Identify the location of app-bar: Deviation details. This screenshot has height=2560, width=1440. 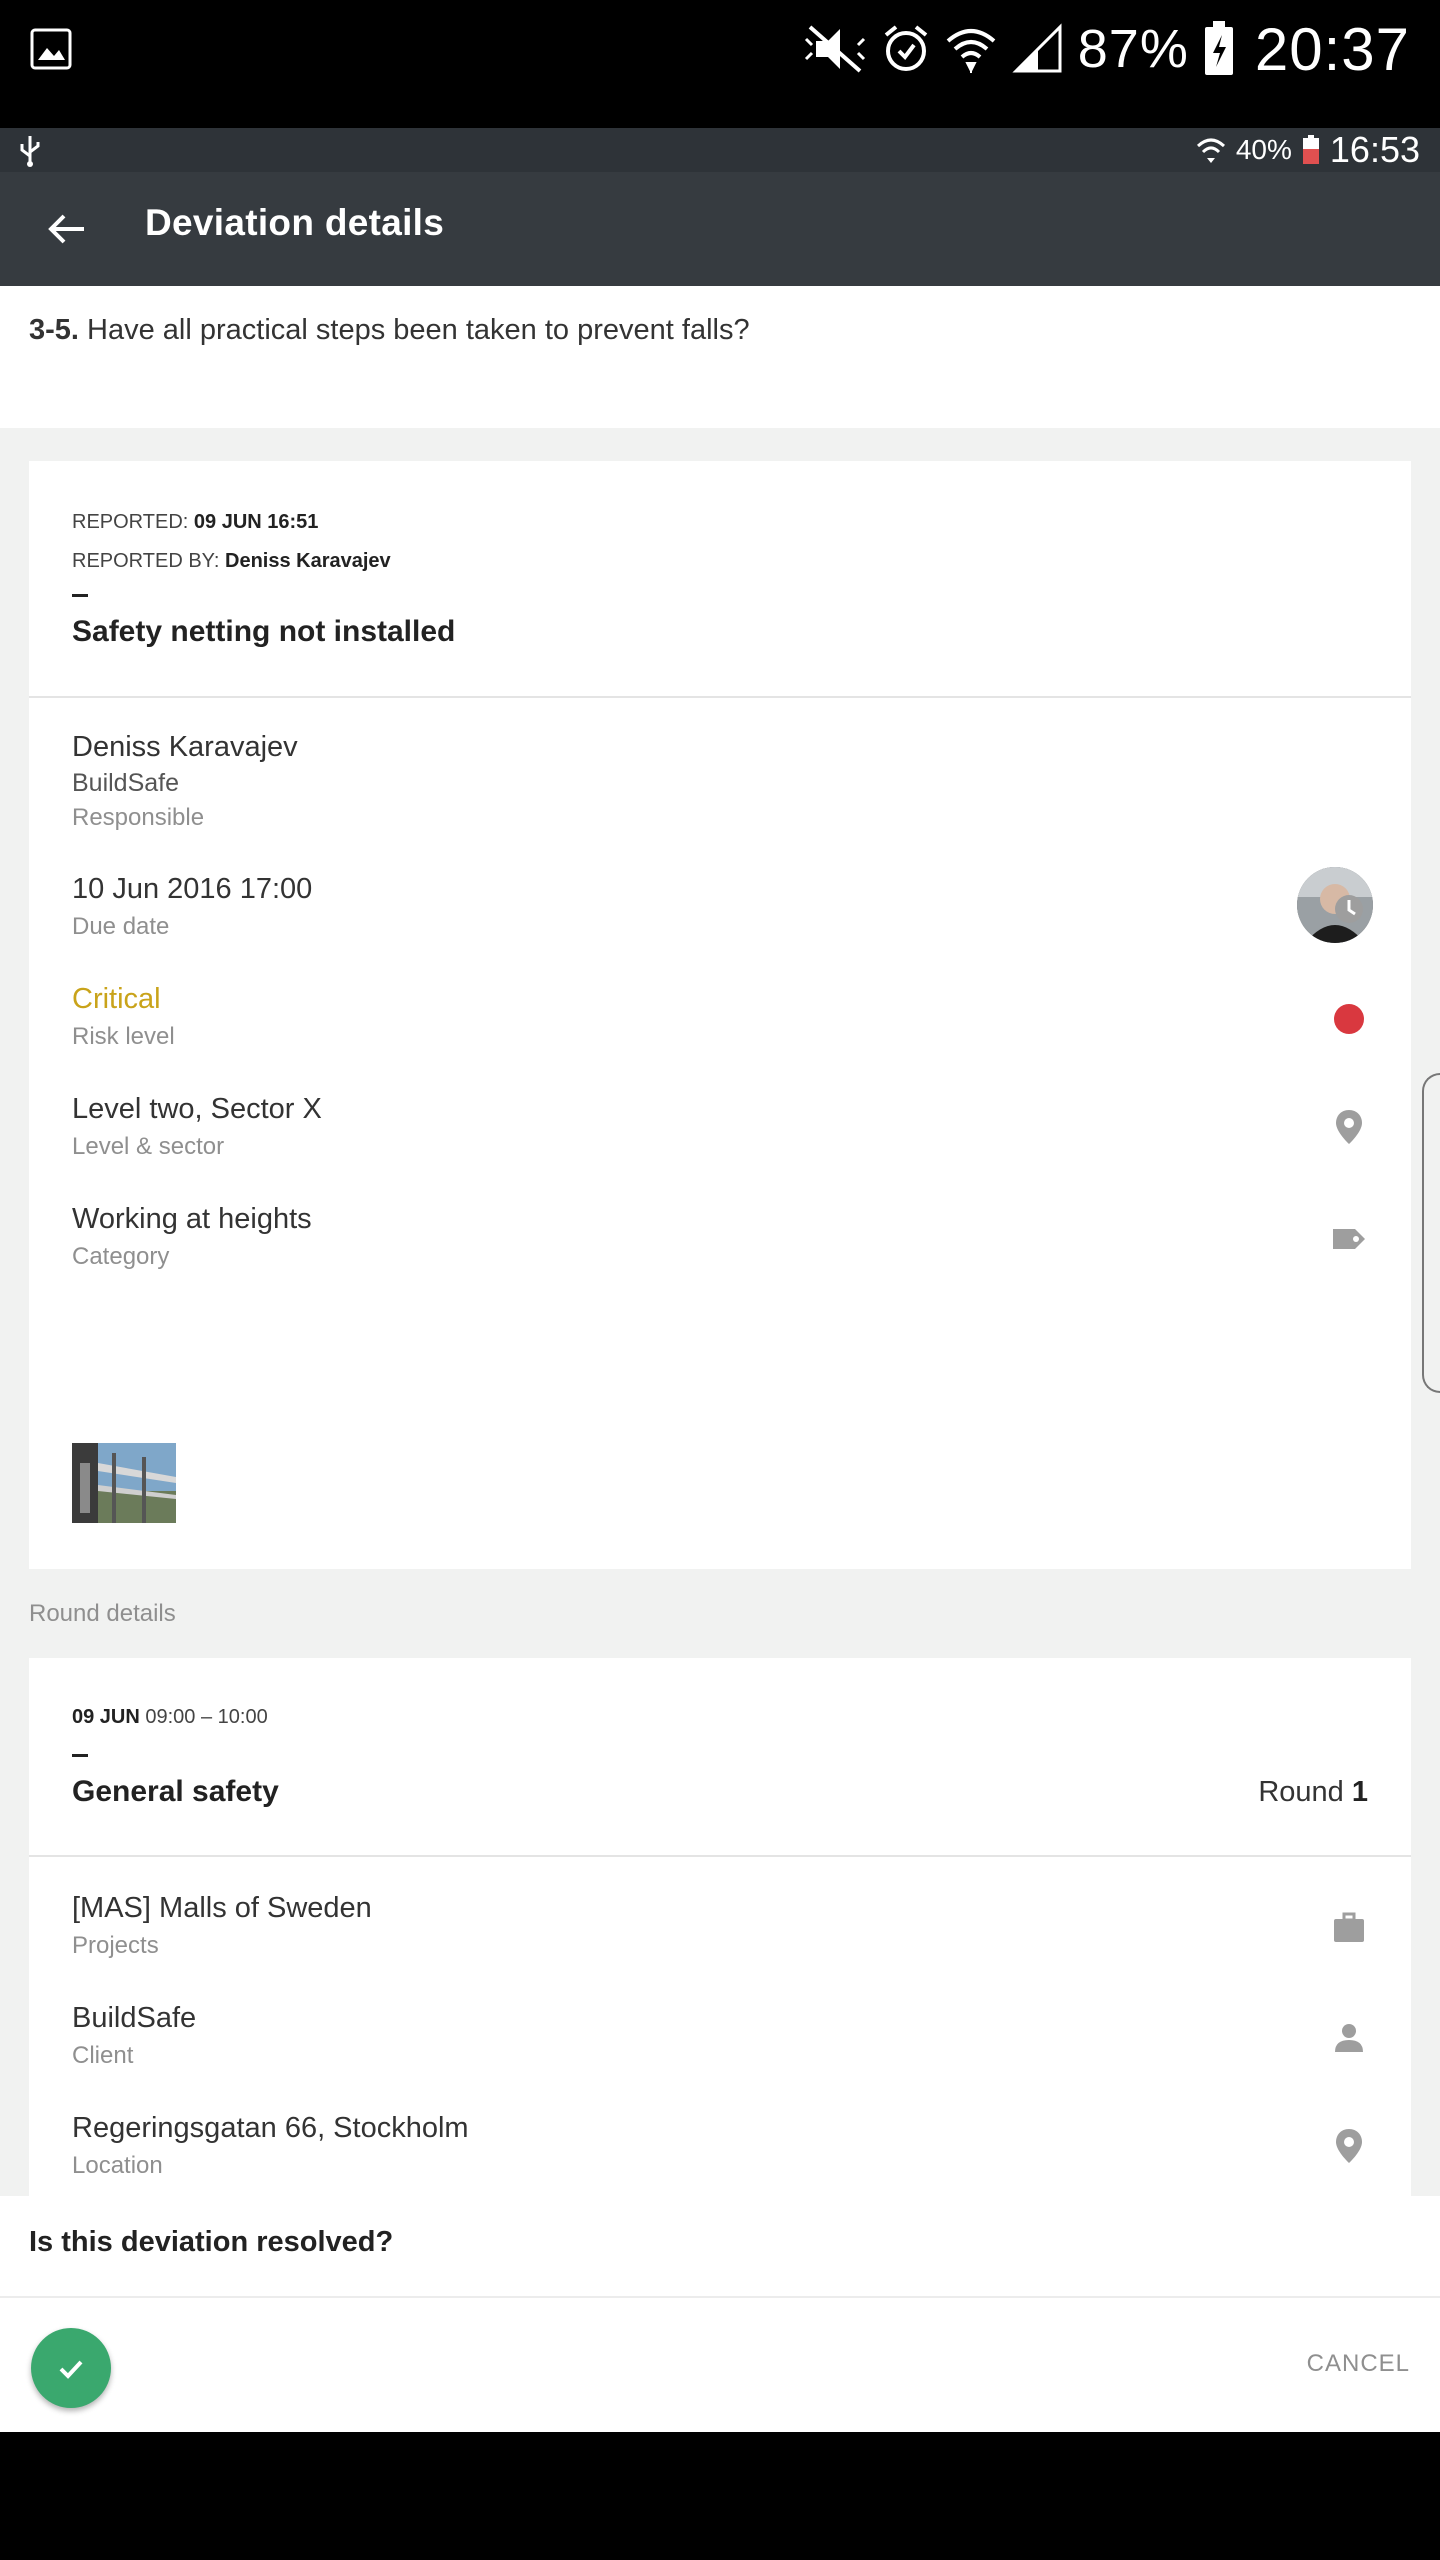
(720, 229).